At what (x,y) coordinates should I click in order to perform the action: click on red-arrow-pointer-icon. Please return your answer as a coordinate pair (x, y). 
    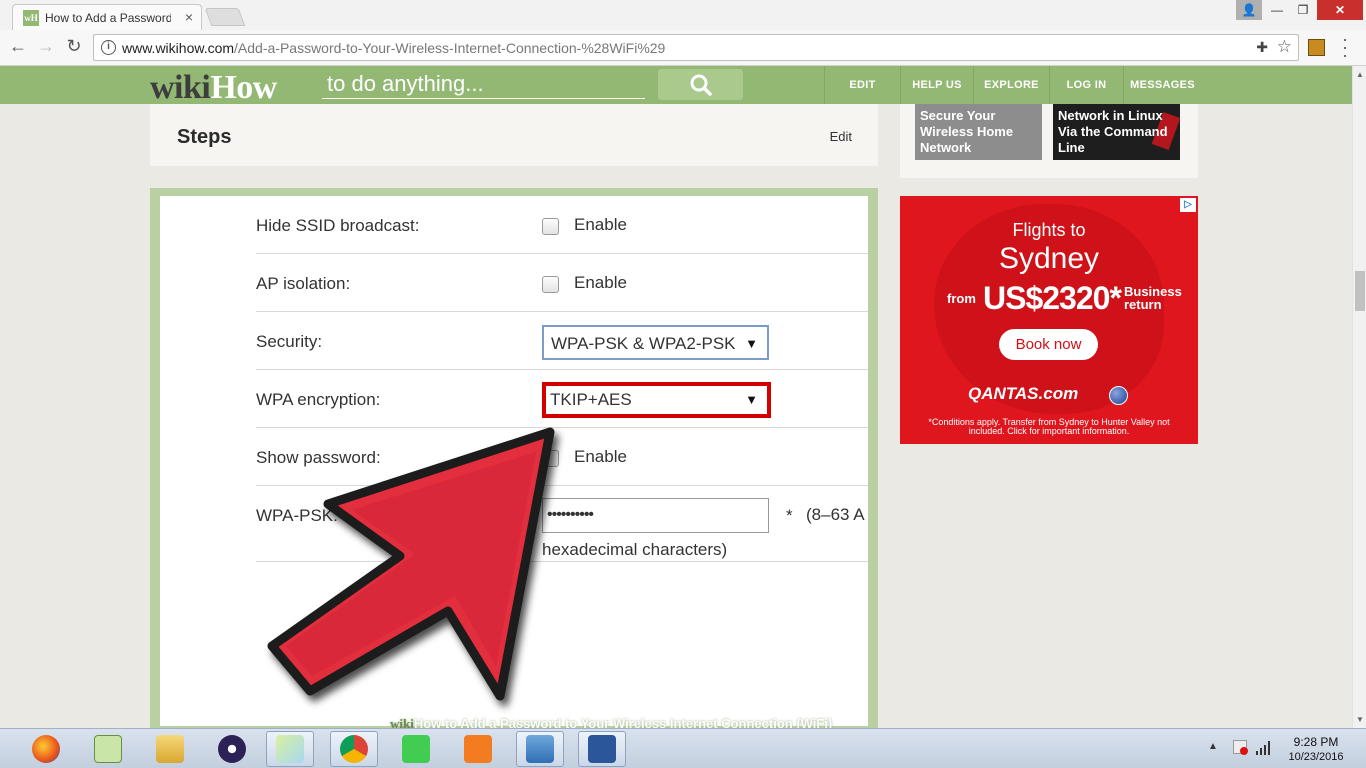
    Looking at the image, I should click on (411, 564).